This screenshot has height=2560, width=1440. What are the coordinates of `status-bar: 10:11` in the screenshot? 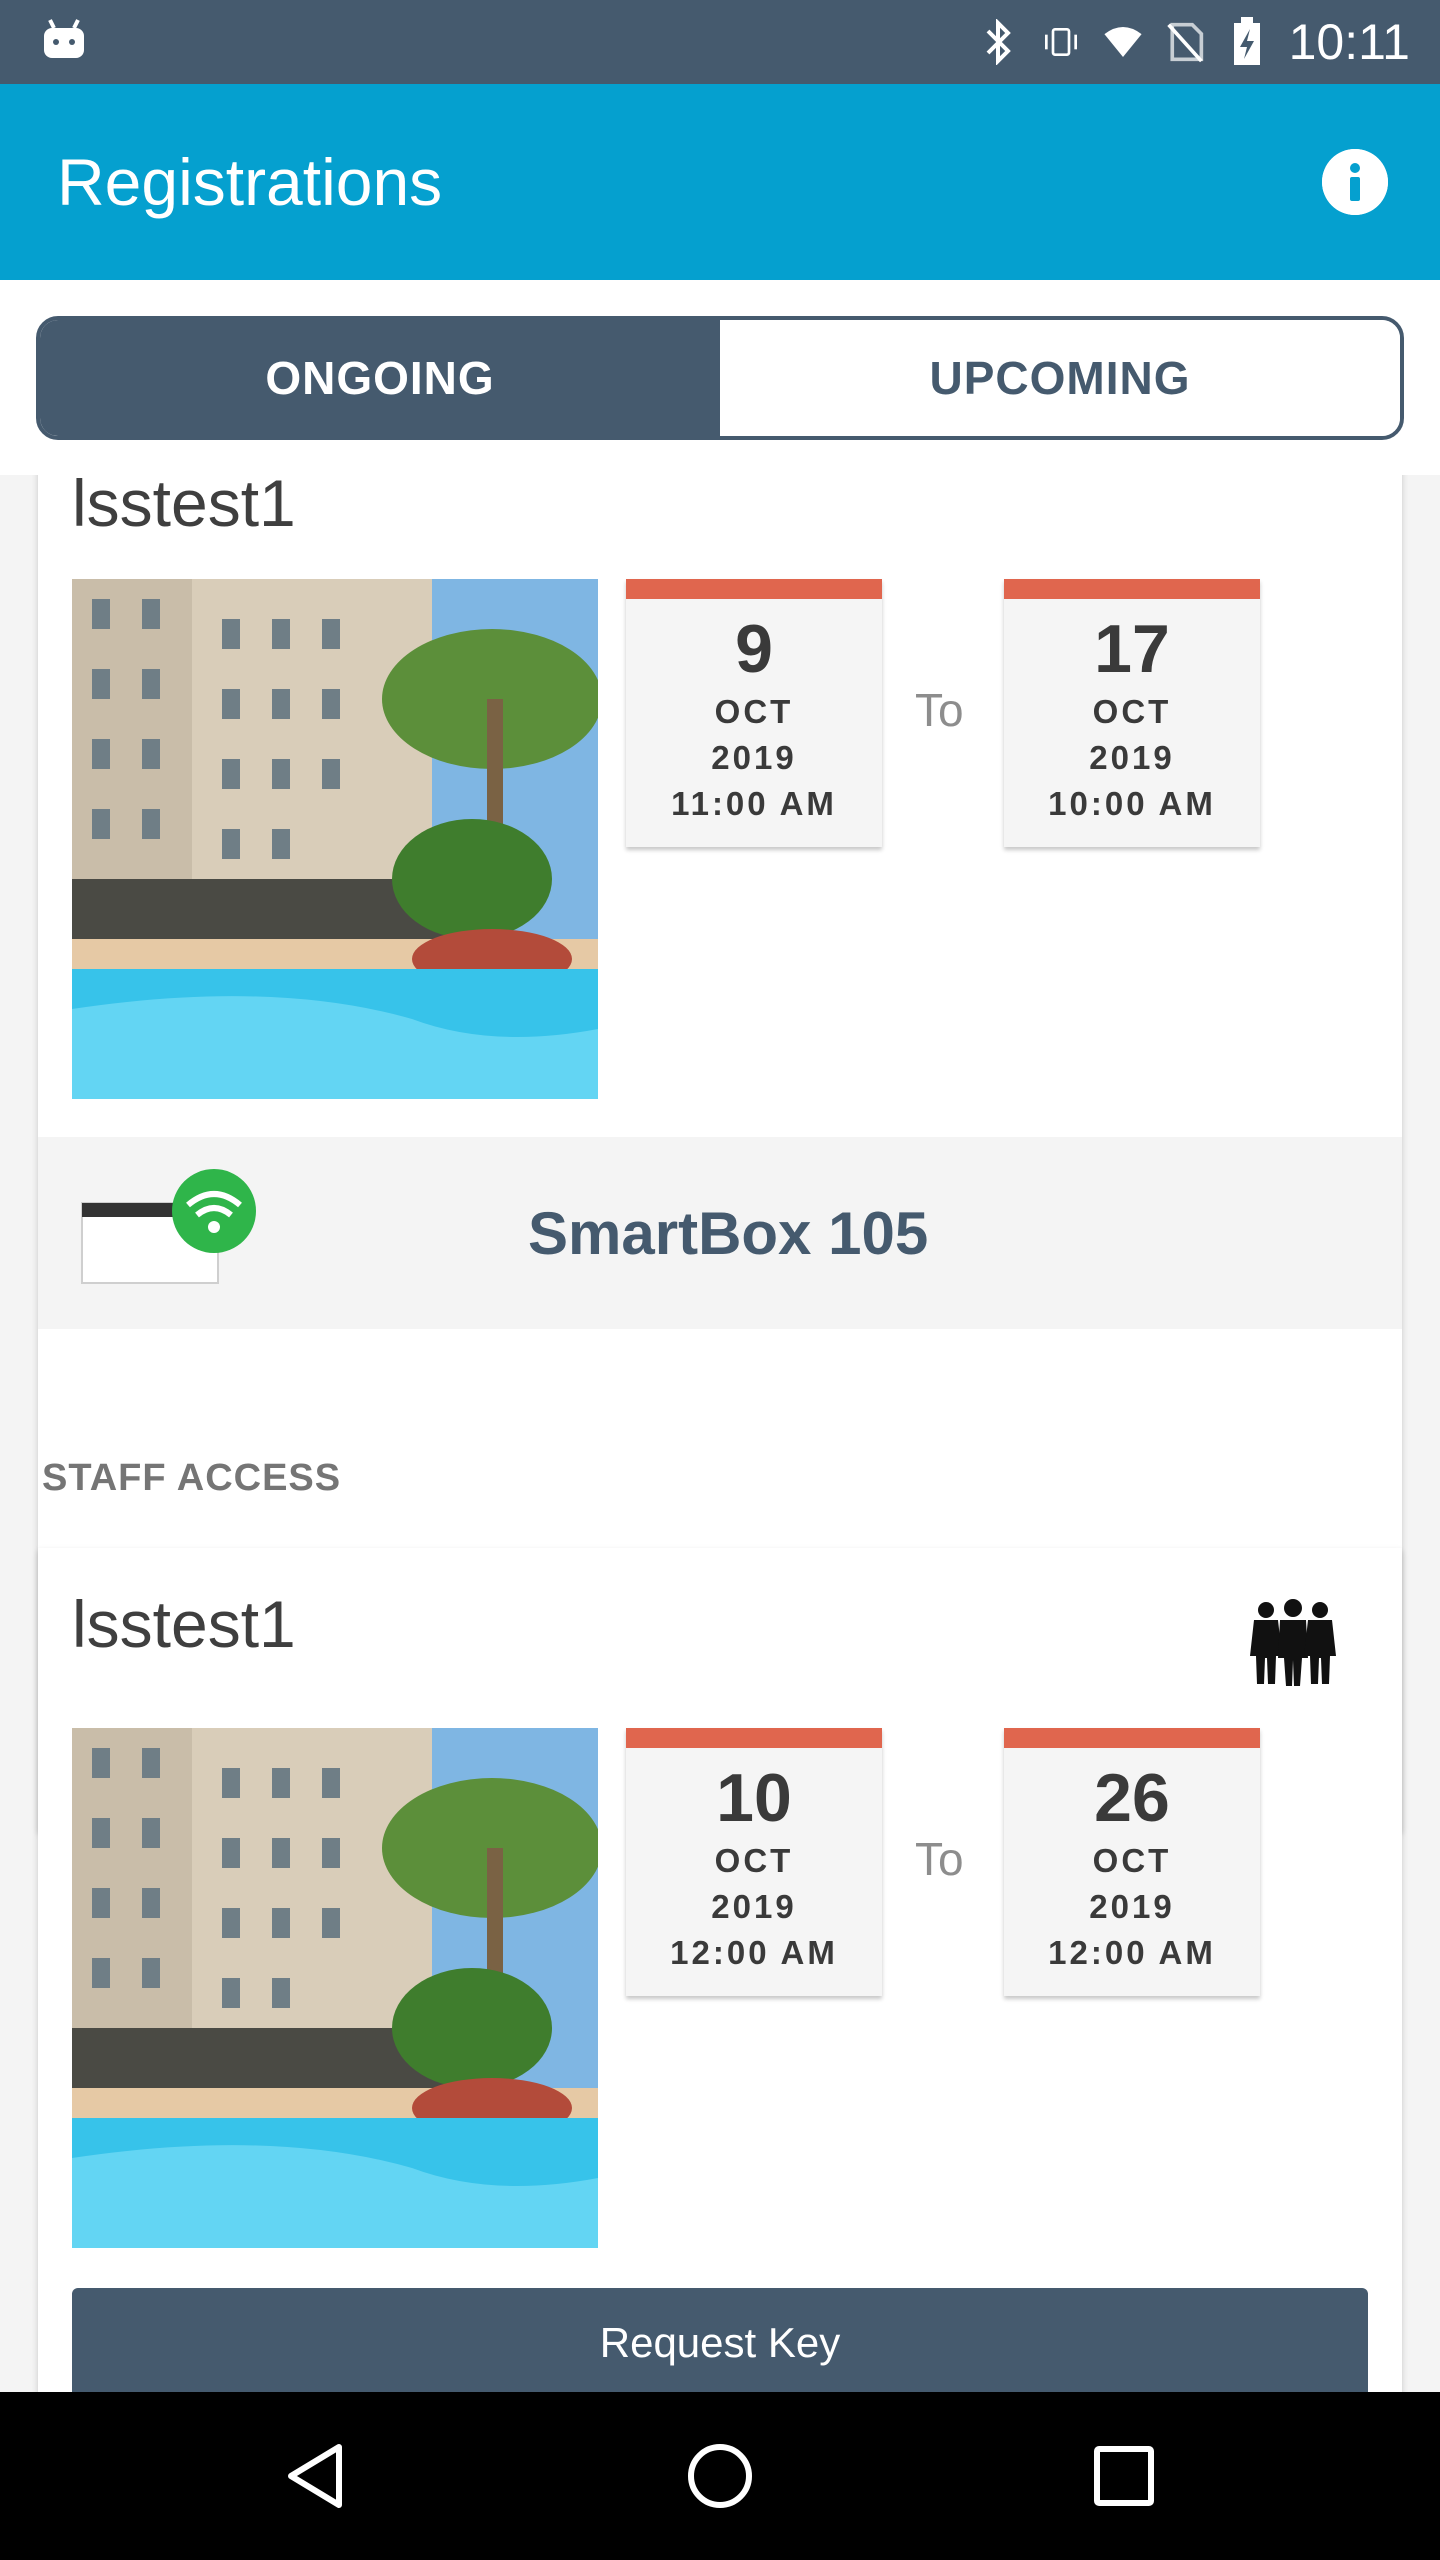 It's located at (720, 42).